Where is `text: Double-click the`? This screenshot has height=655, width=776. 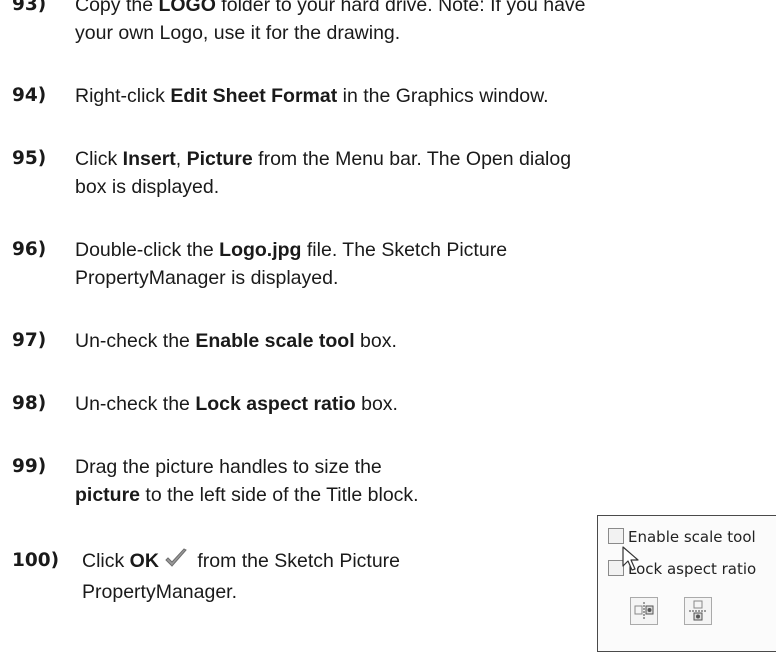 text: Double-click the is located at coordinates (147, 250).